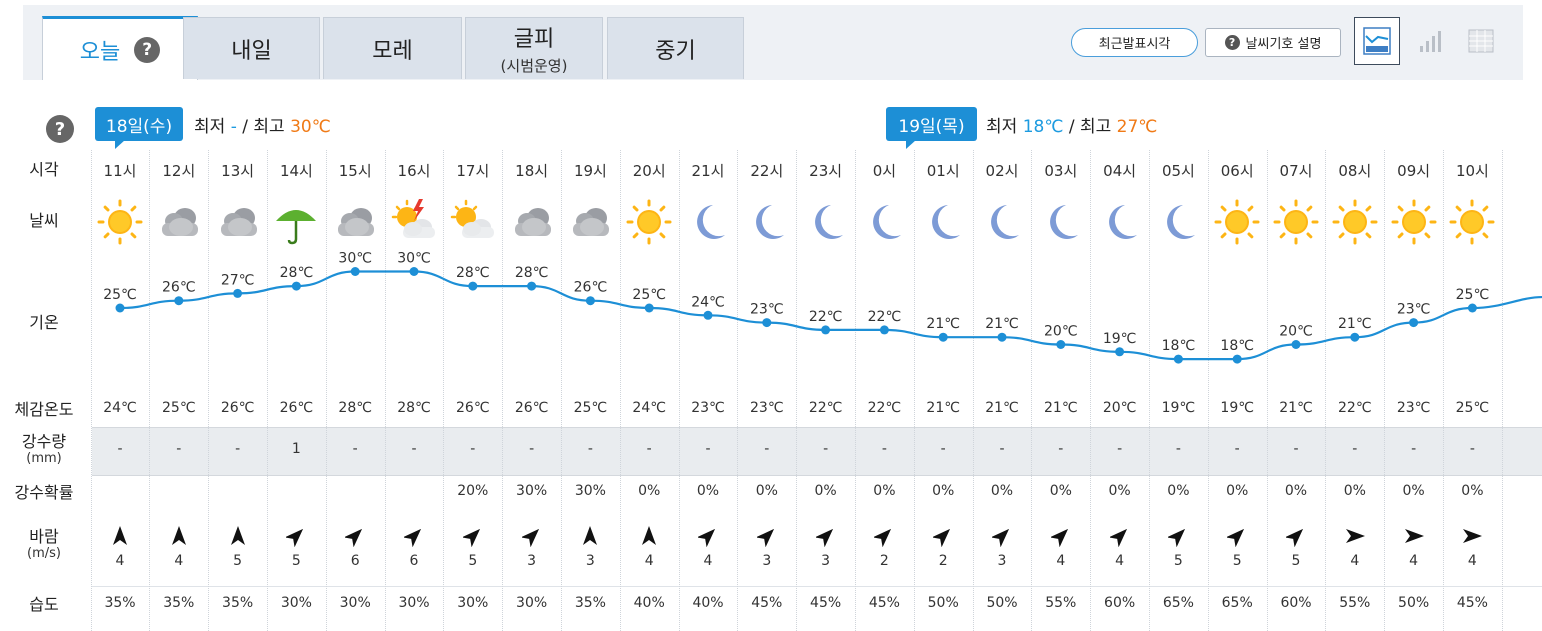  I want to click on temperature-label: 24℃, so click(708, 302).